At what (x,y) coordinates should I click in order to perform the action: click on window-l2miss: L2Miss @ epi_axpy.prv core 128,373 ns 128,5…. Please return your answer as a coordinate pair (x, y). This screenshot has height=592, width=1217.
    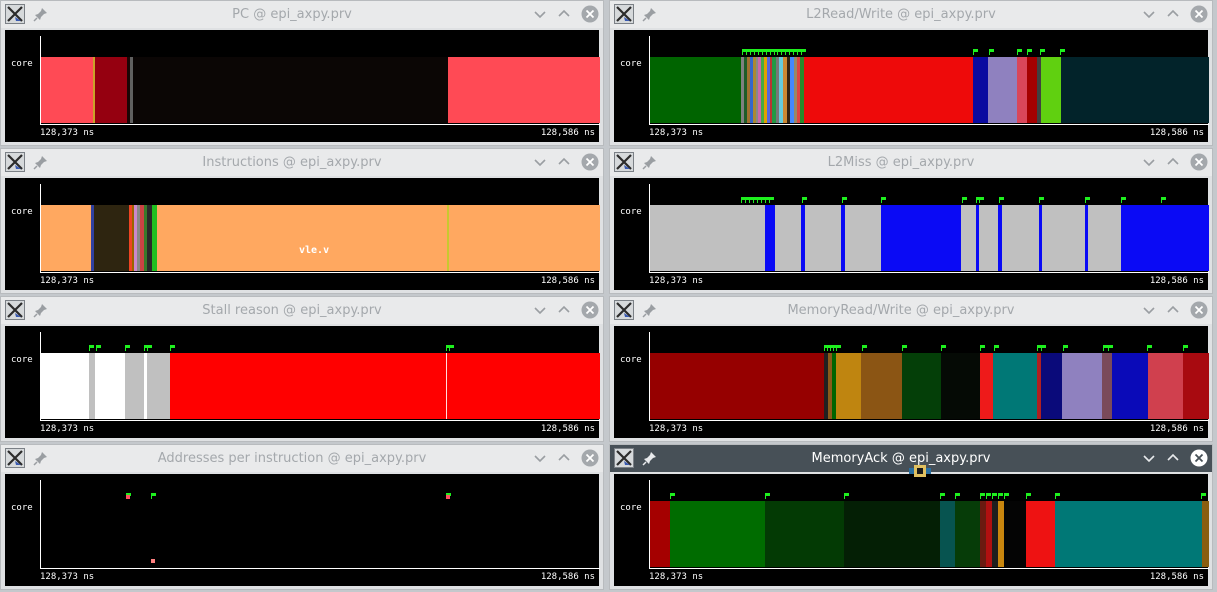
    Looking at the image, I should click on (911, 221).